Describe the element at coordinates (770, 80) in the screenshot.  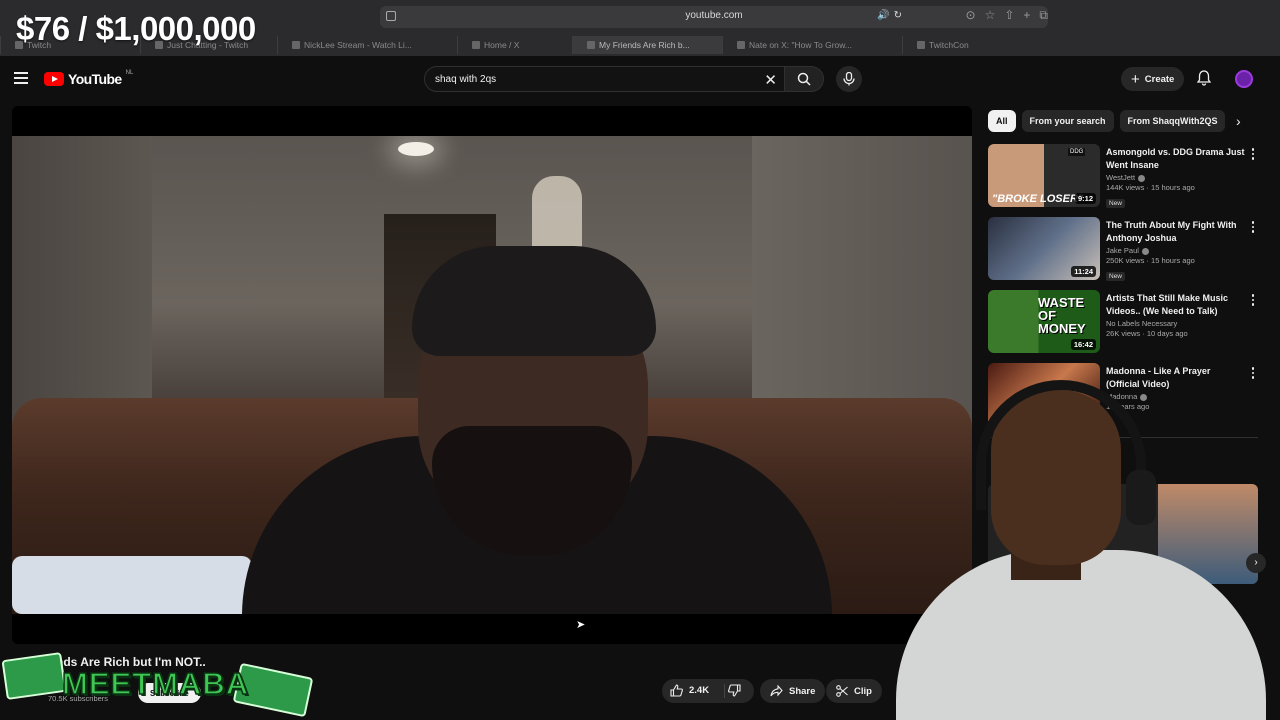
I see `clear-search-icon: ✕` at that location.